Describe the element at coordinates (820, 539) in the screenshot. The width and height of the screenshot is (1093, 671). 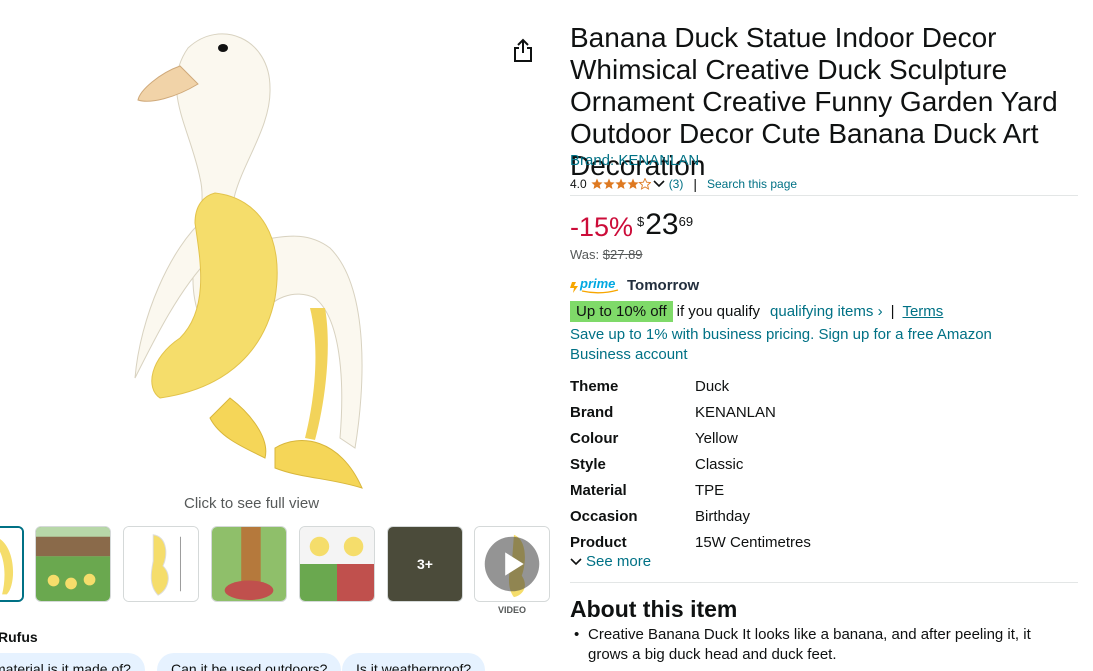
I see `spec-row: Product 15W Centimetres` at that location.